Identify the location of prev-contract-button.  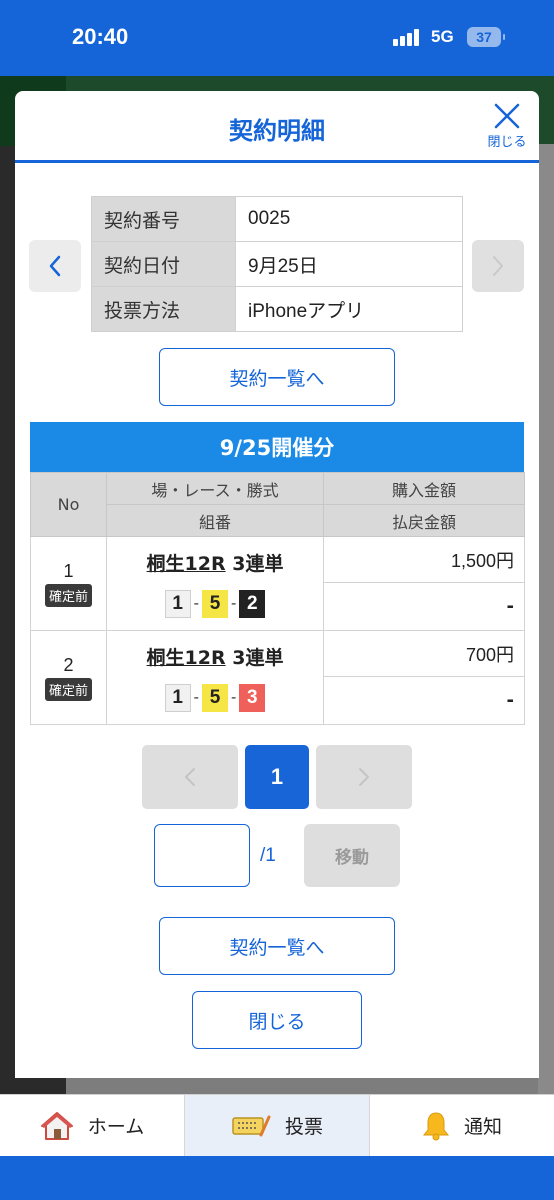
(55, 266).